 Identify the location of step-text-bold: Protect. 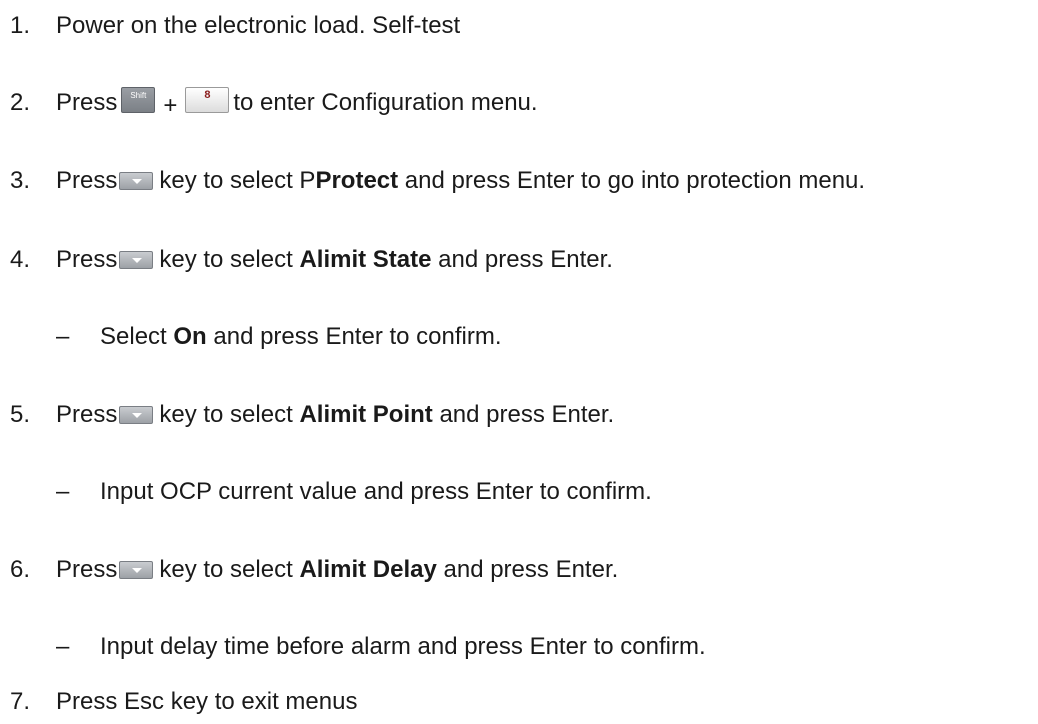
(357, 180).